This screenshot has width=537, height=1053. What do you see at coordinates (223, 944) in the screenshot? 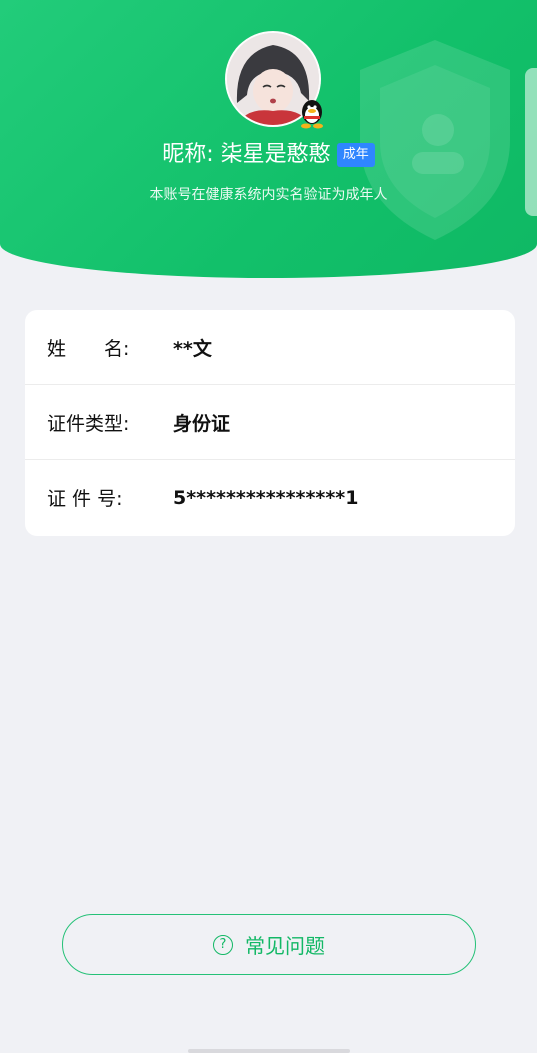
I see `question-circle-icon: ?` at bounding box center [223, 944].